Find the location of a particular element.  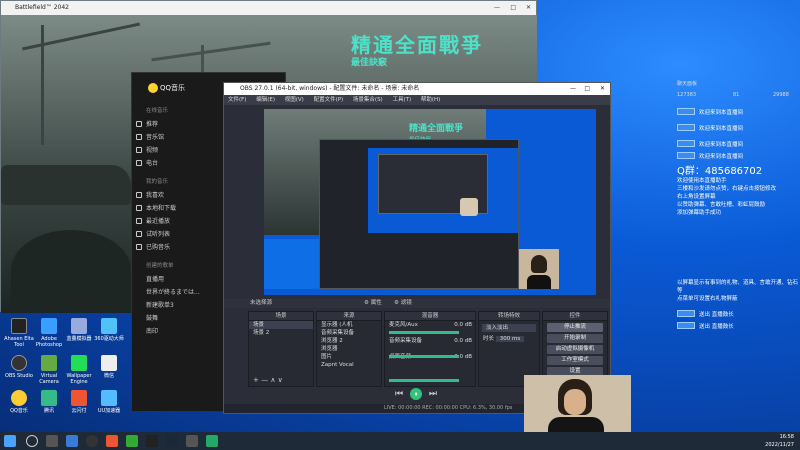

desktop-icon: 微信 is located at coordinates (109, 367).